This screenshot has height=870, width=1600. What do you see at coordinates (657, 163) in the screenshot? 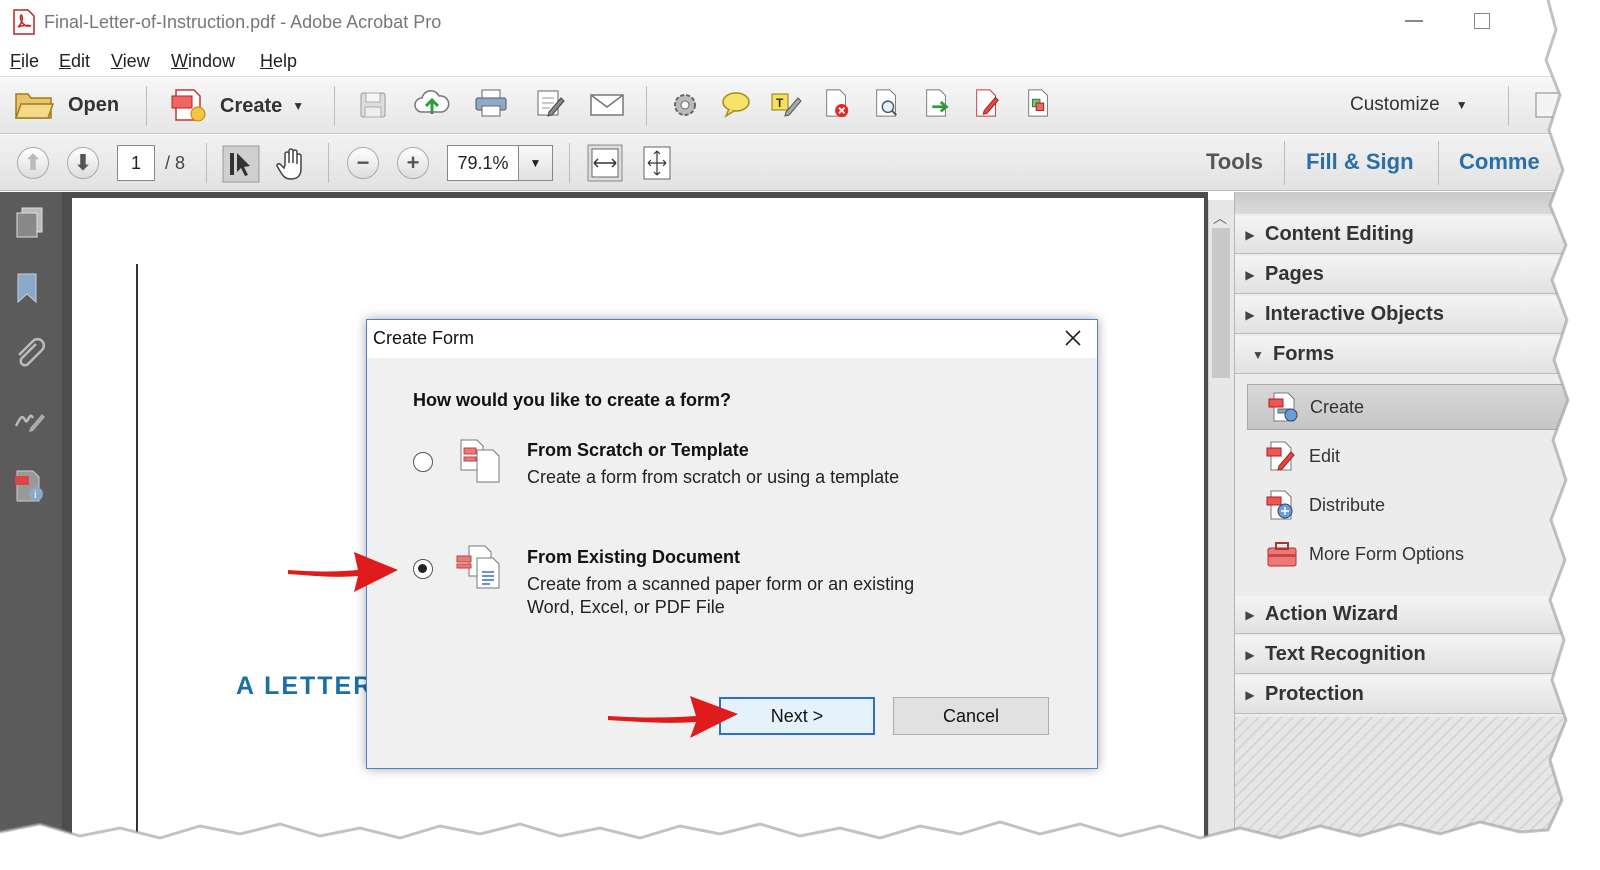
I see `fit-page-icon` at bounding box center [657, 163].